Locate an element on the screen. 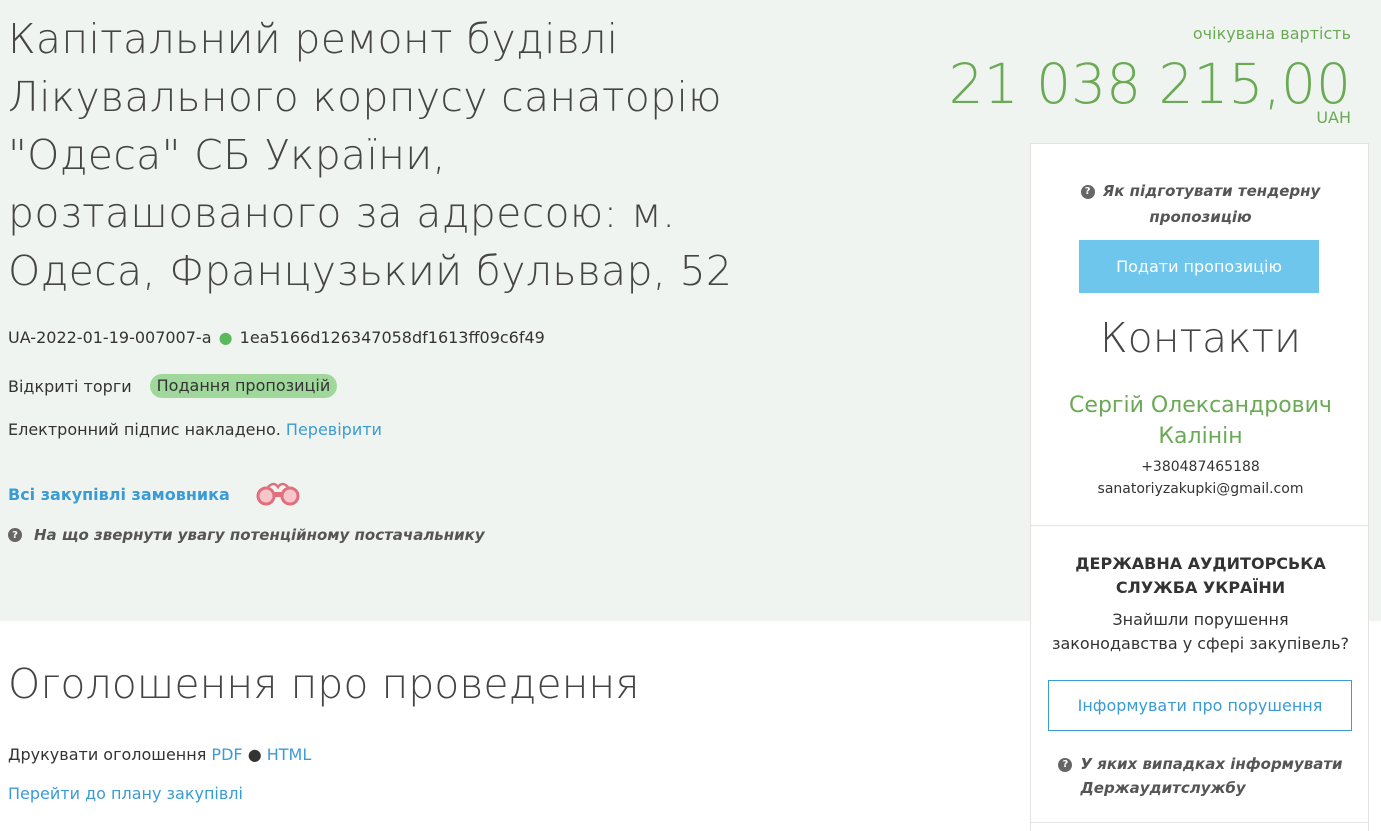  signature-text: Електронний підпис накладено. is located at coordinates (144, 429).